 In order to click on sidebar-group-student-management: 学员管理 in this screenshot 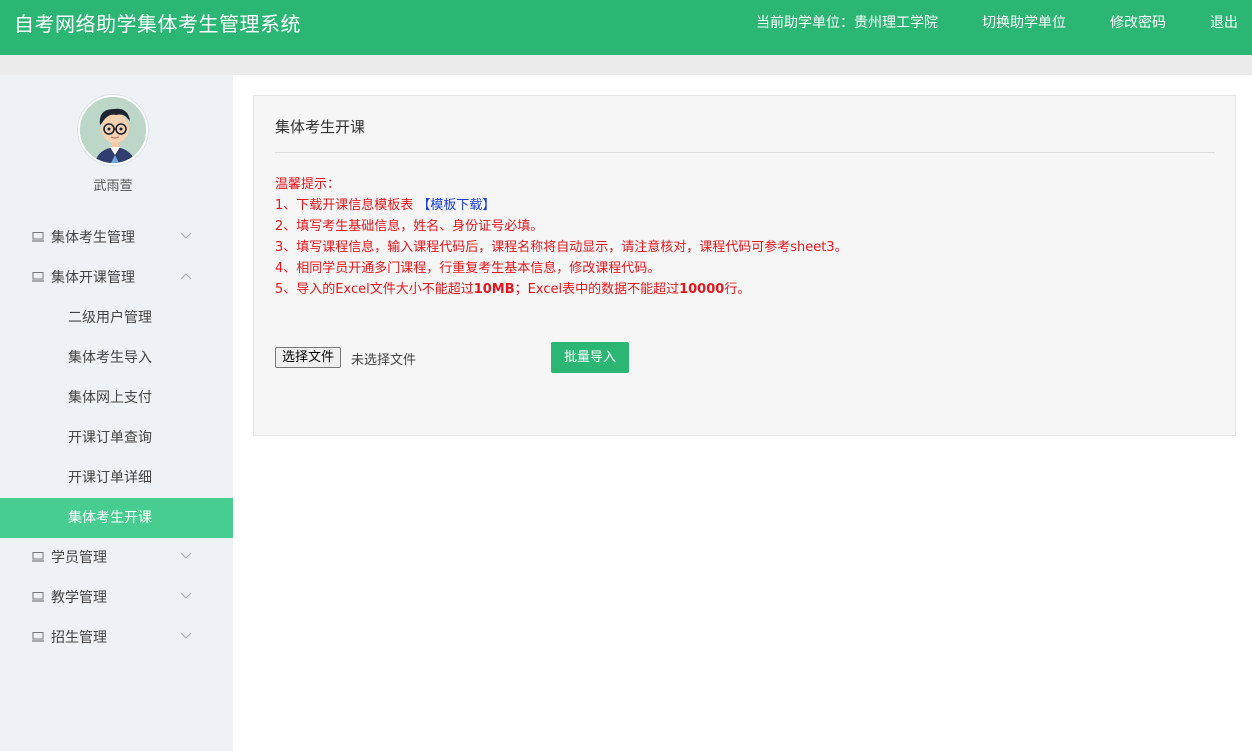, I will do `click(116, 558)`.